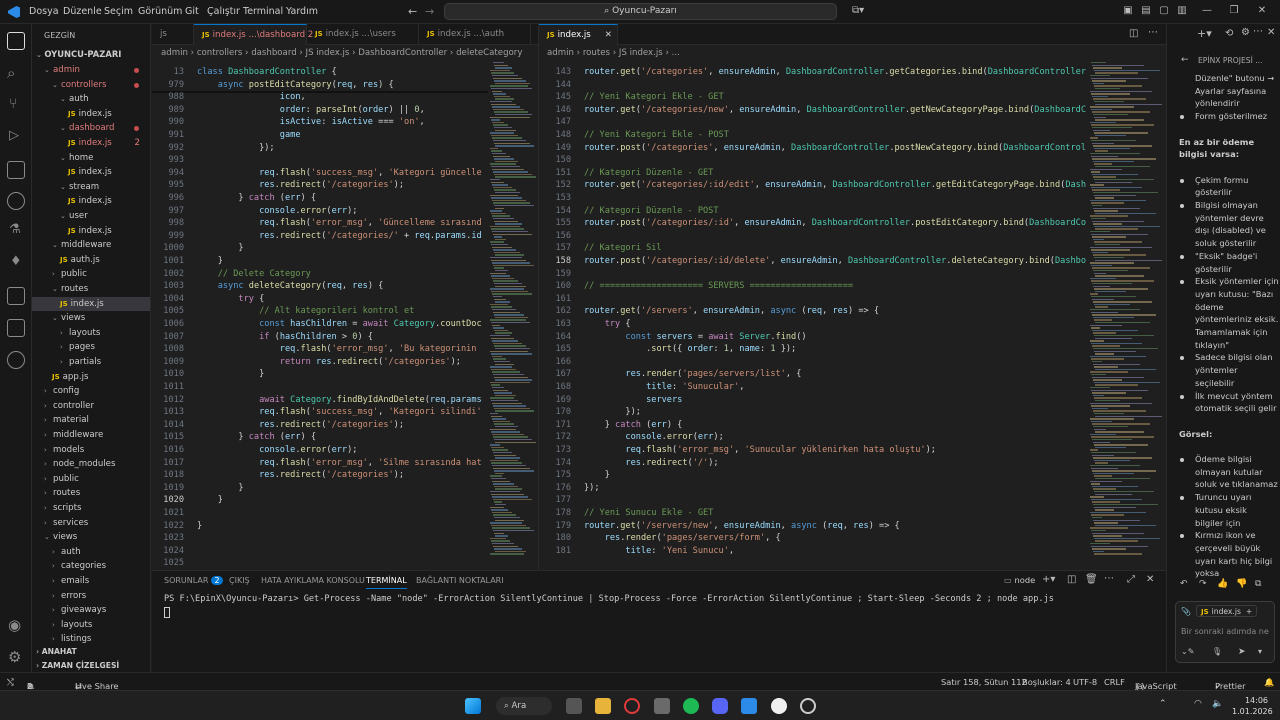 The width and height of the screenshot is (1280, 720). I want to click on code-line: title: 'Sunucular',, so click(664, 387).